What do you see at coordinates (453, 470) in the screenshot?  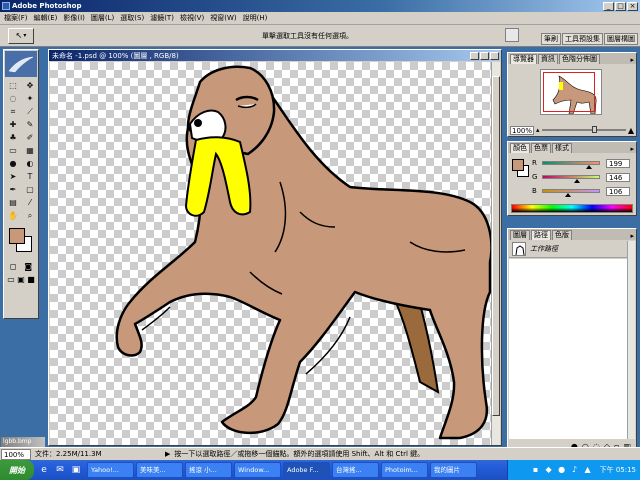 I see `task-my-pictures: 我的圖片` at bounding box center [453, 470].